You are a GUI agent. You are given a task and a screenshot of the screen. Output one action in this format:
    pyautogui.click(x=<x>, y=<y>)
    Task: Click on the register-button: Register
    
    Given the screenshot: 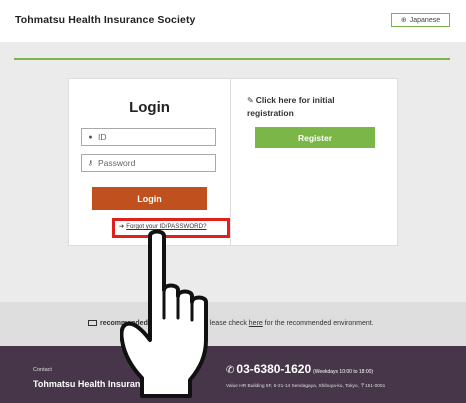 What is the action you would take?
    pyautogui.click(x=315, y=137)
    